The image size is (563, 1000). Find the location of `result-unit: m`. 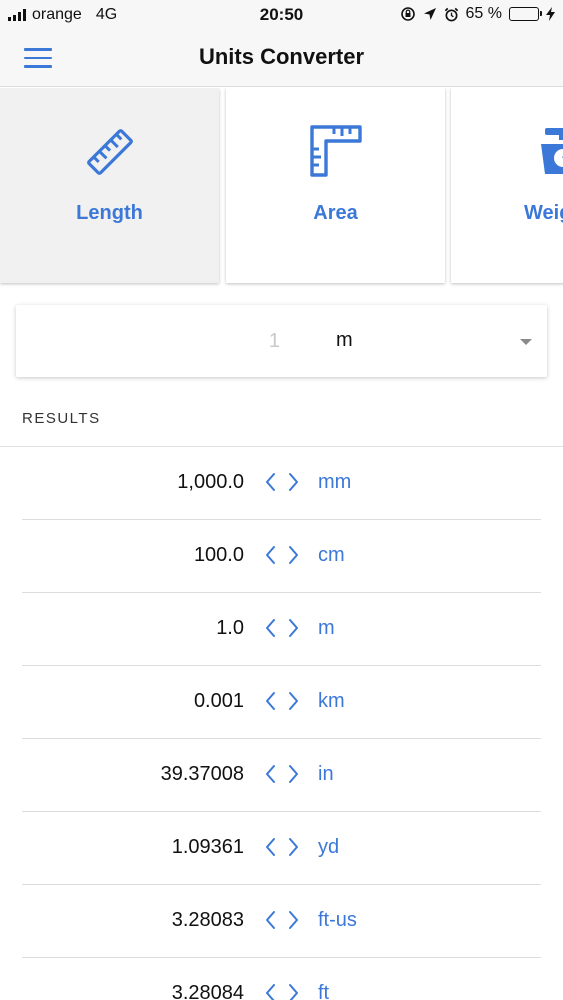

result-unit: m is located at coordinates (326, 628).